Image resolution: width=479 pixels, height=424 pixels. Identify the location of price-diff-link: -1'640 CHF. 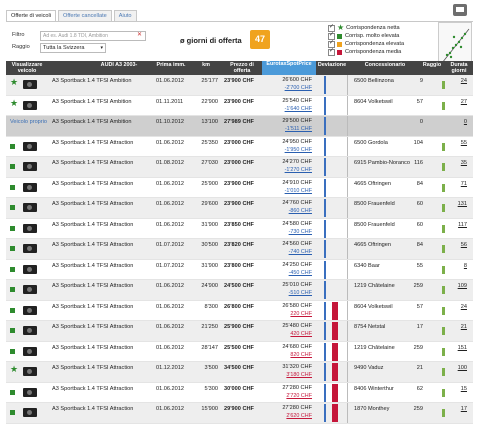
(288, 109).